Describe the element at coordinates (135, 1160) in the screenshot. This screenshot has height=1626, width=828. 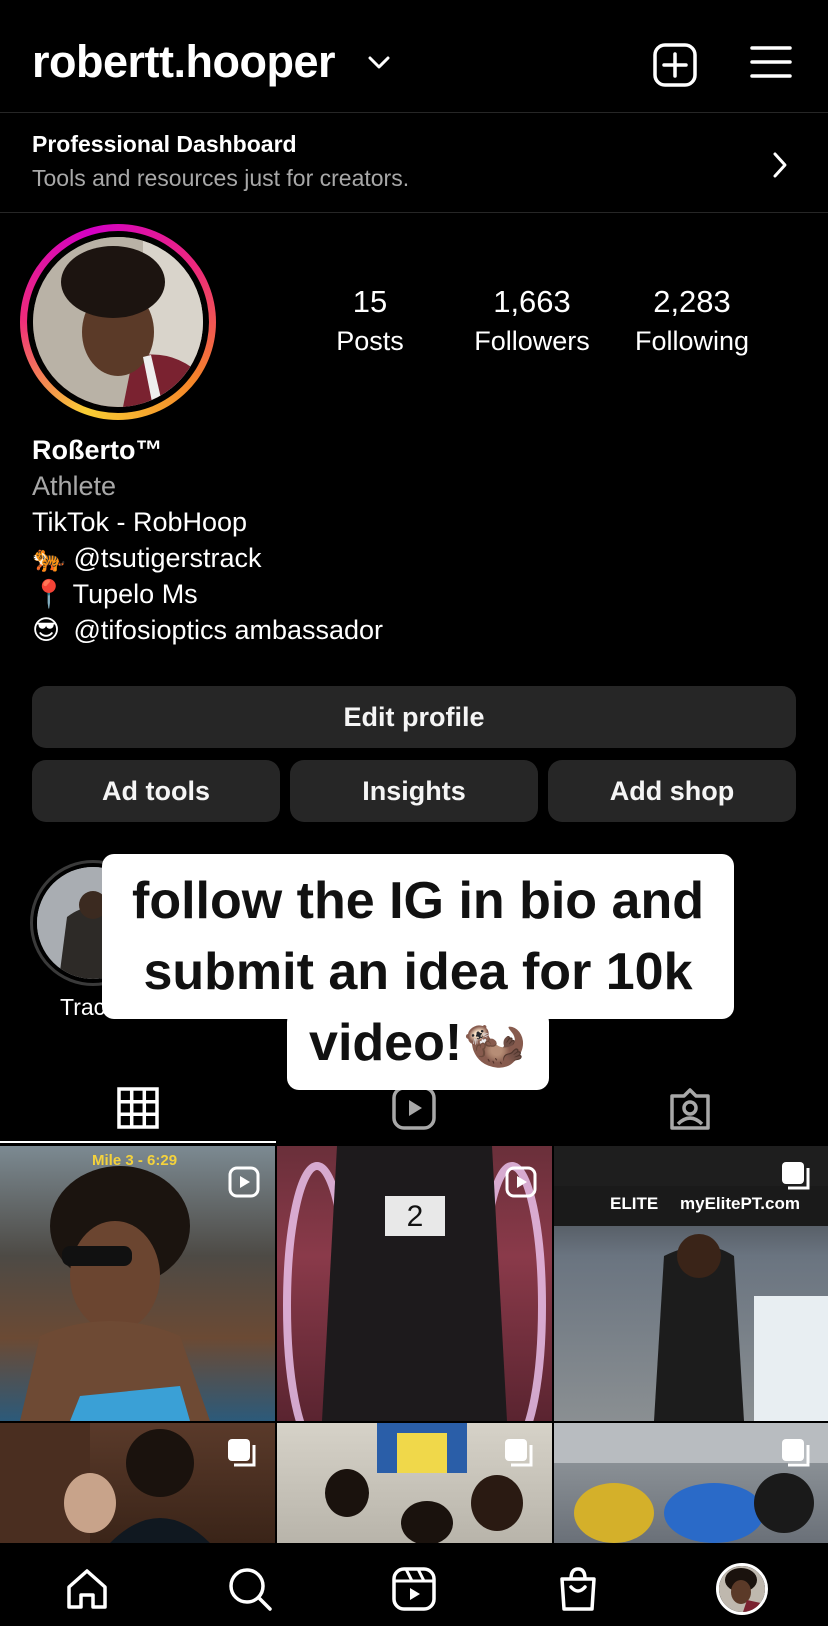
I see `post-overlay-text: Mile 3 - 6:29` at that location.